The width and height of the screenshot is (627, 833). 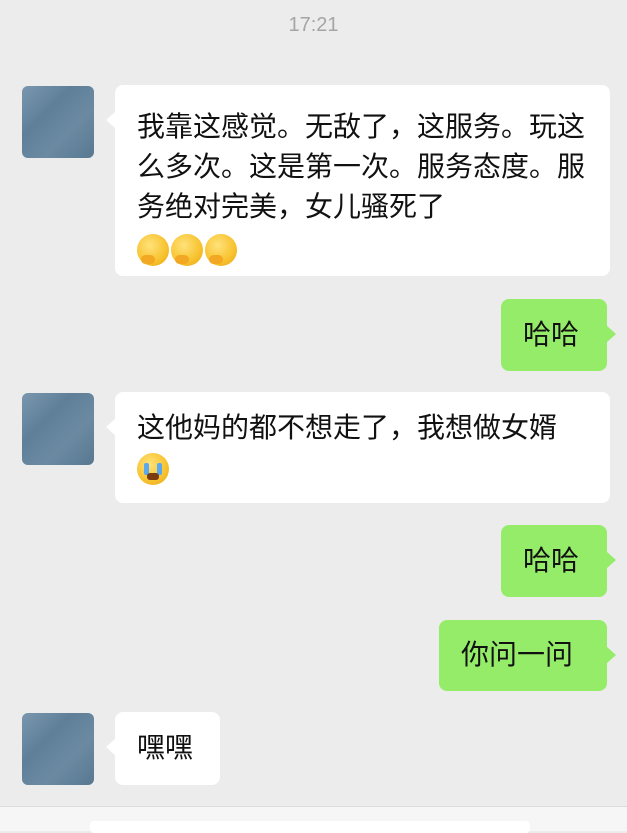 What do you see at coordinates (313, 25) in the screenshot?
I see `timestamp: 17:21` at bounding box center [313, 25].